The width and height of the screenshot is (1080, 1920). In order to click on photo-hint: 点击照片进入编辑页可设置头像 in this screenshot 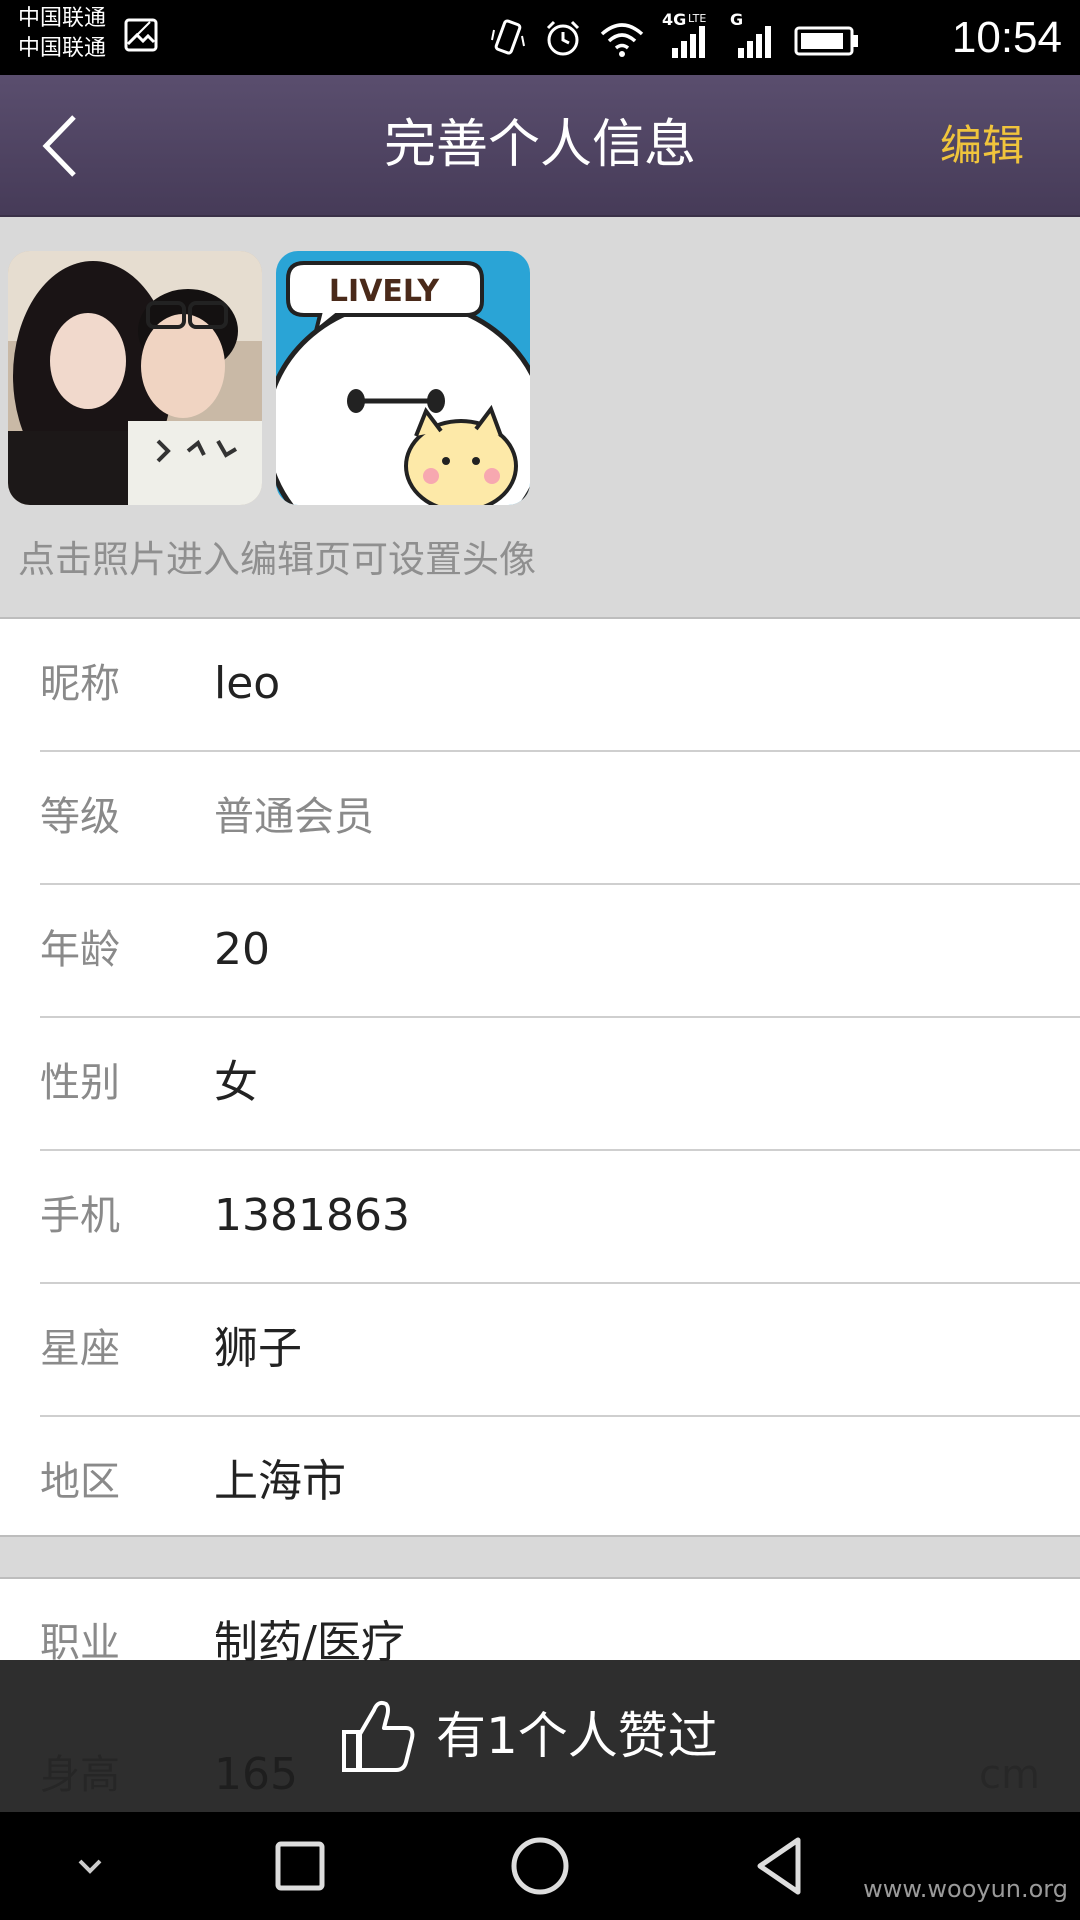, I will do `click(277, 559)`.